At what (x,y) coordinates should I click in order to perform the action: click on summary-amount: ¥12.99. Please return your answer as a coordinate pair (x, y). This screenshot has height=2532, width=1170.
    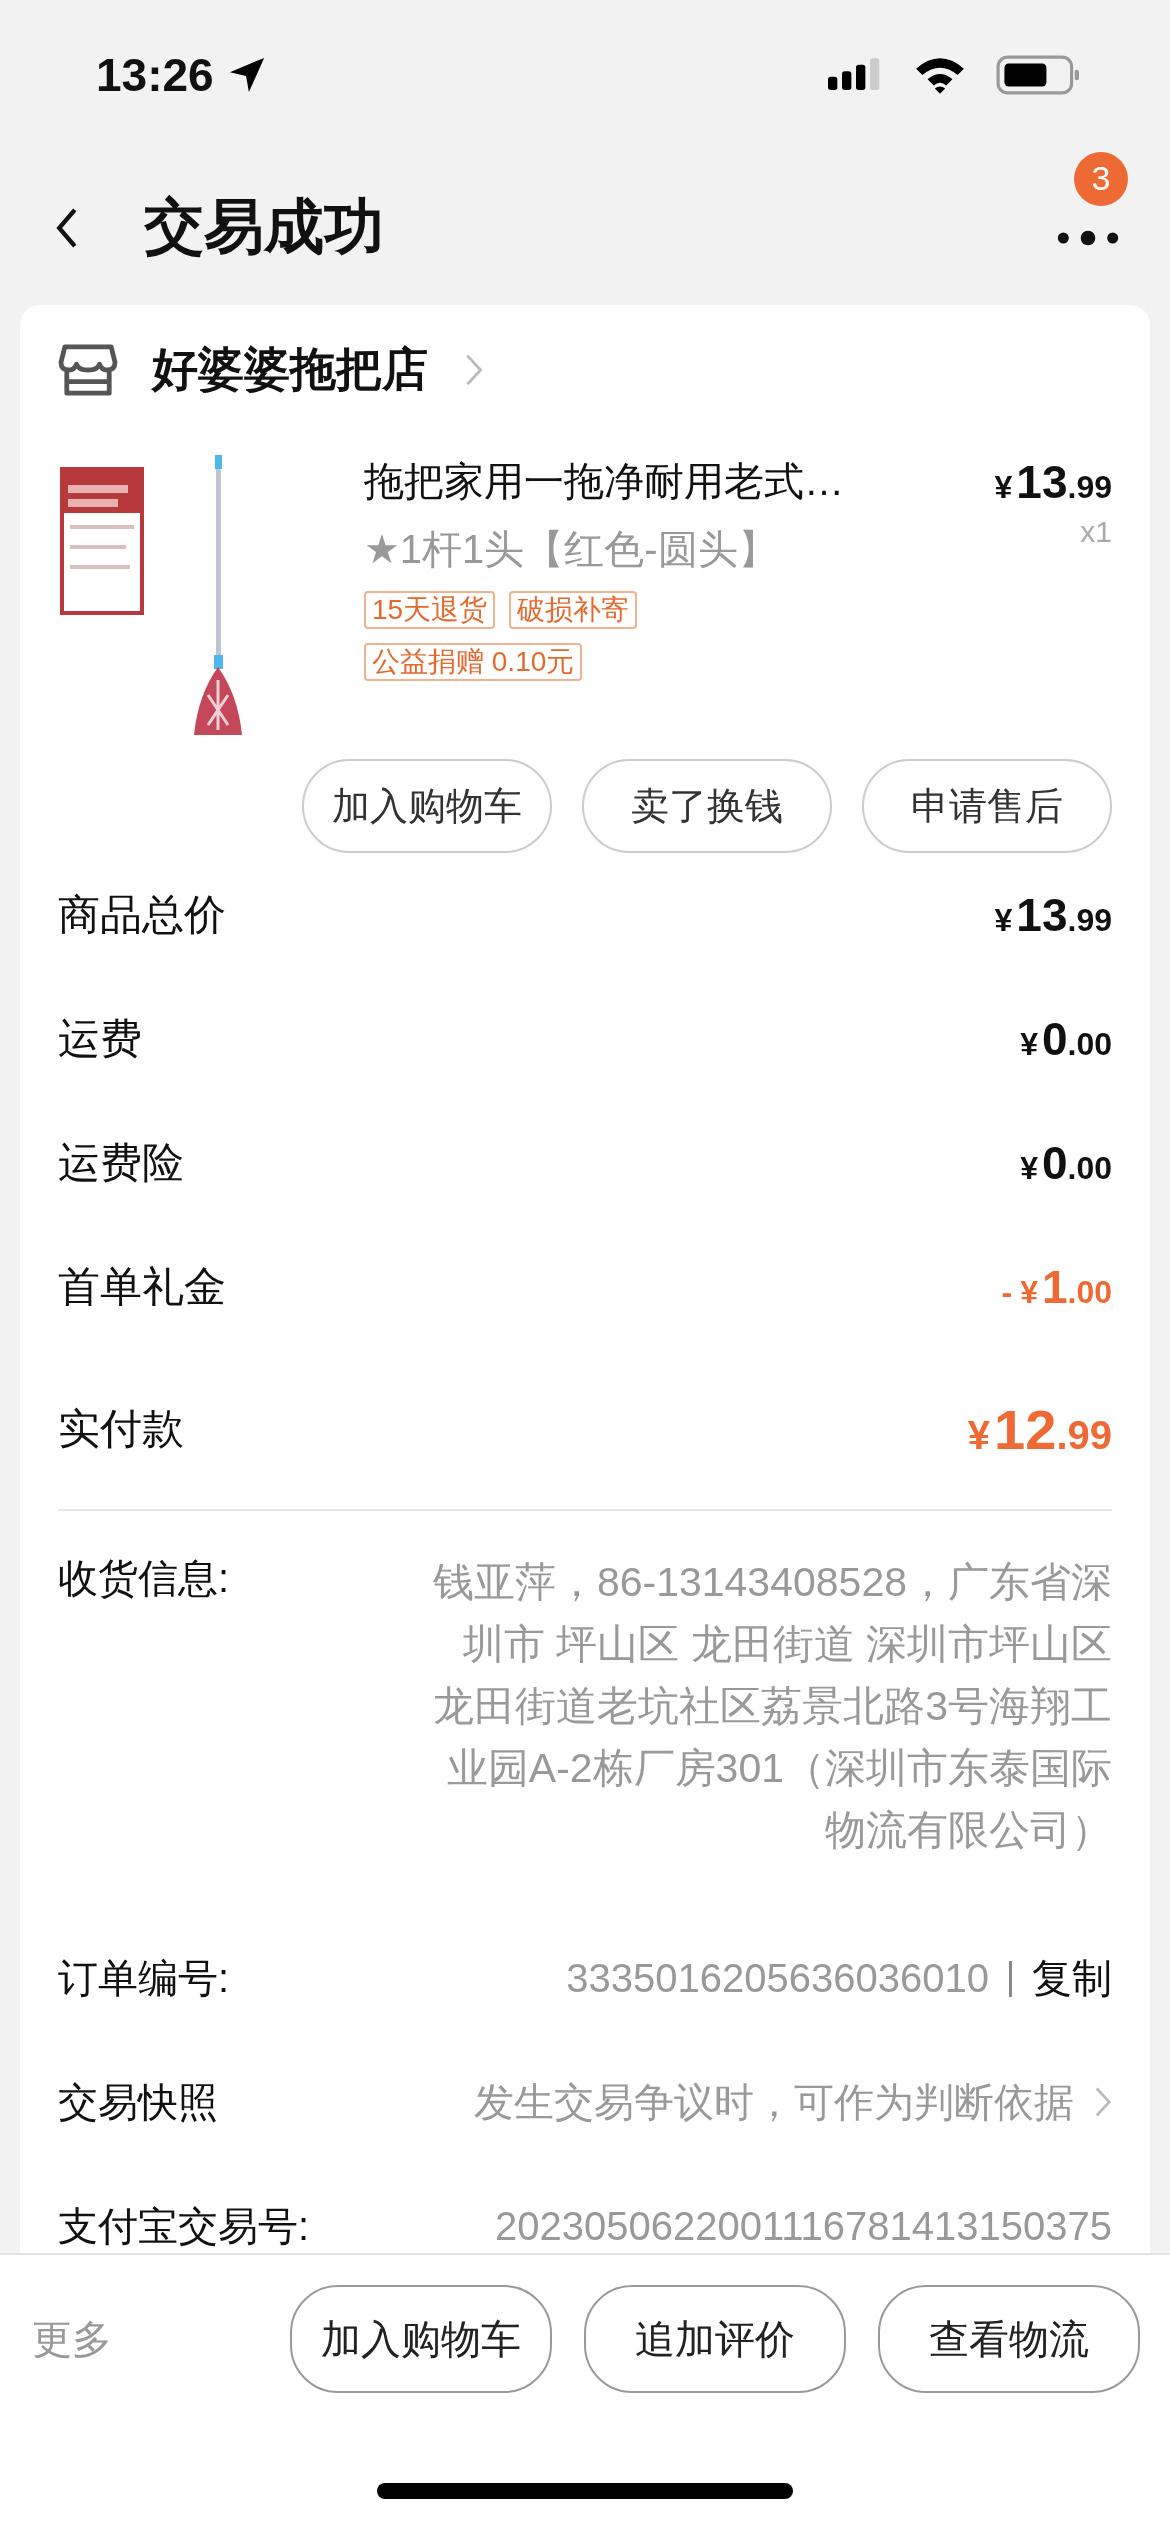
    Looking at the image, I should click on (1039, 1429).